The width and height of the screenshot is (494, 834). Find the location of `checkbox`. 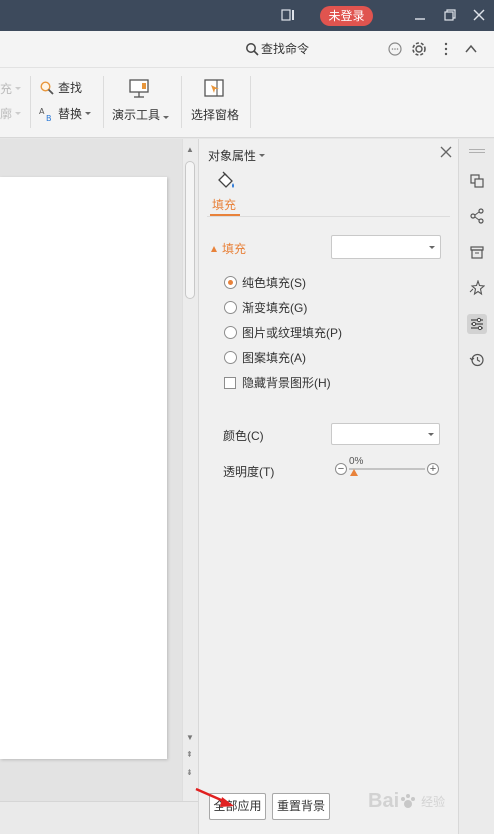

checkbox is located at coordinates (230, 382).